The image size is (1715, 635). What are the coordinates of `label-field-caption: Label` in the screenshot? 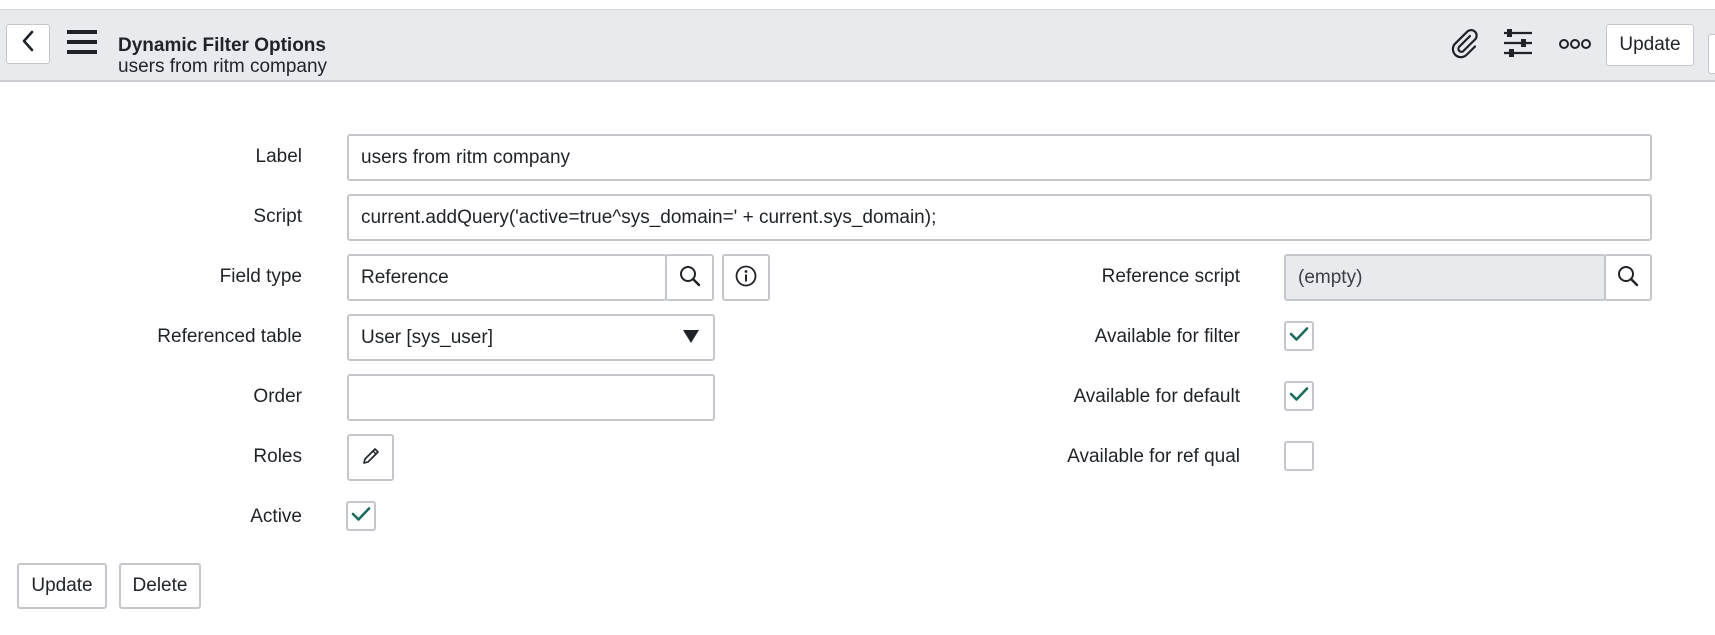 It's located at (279, 156).